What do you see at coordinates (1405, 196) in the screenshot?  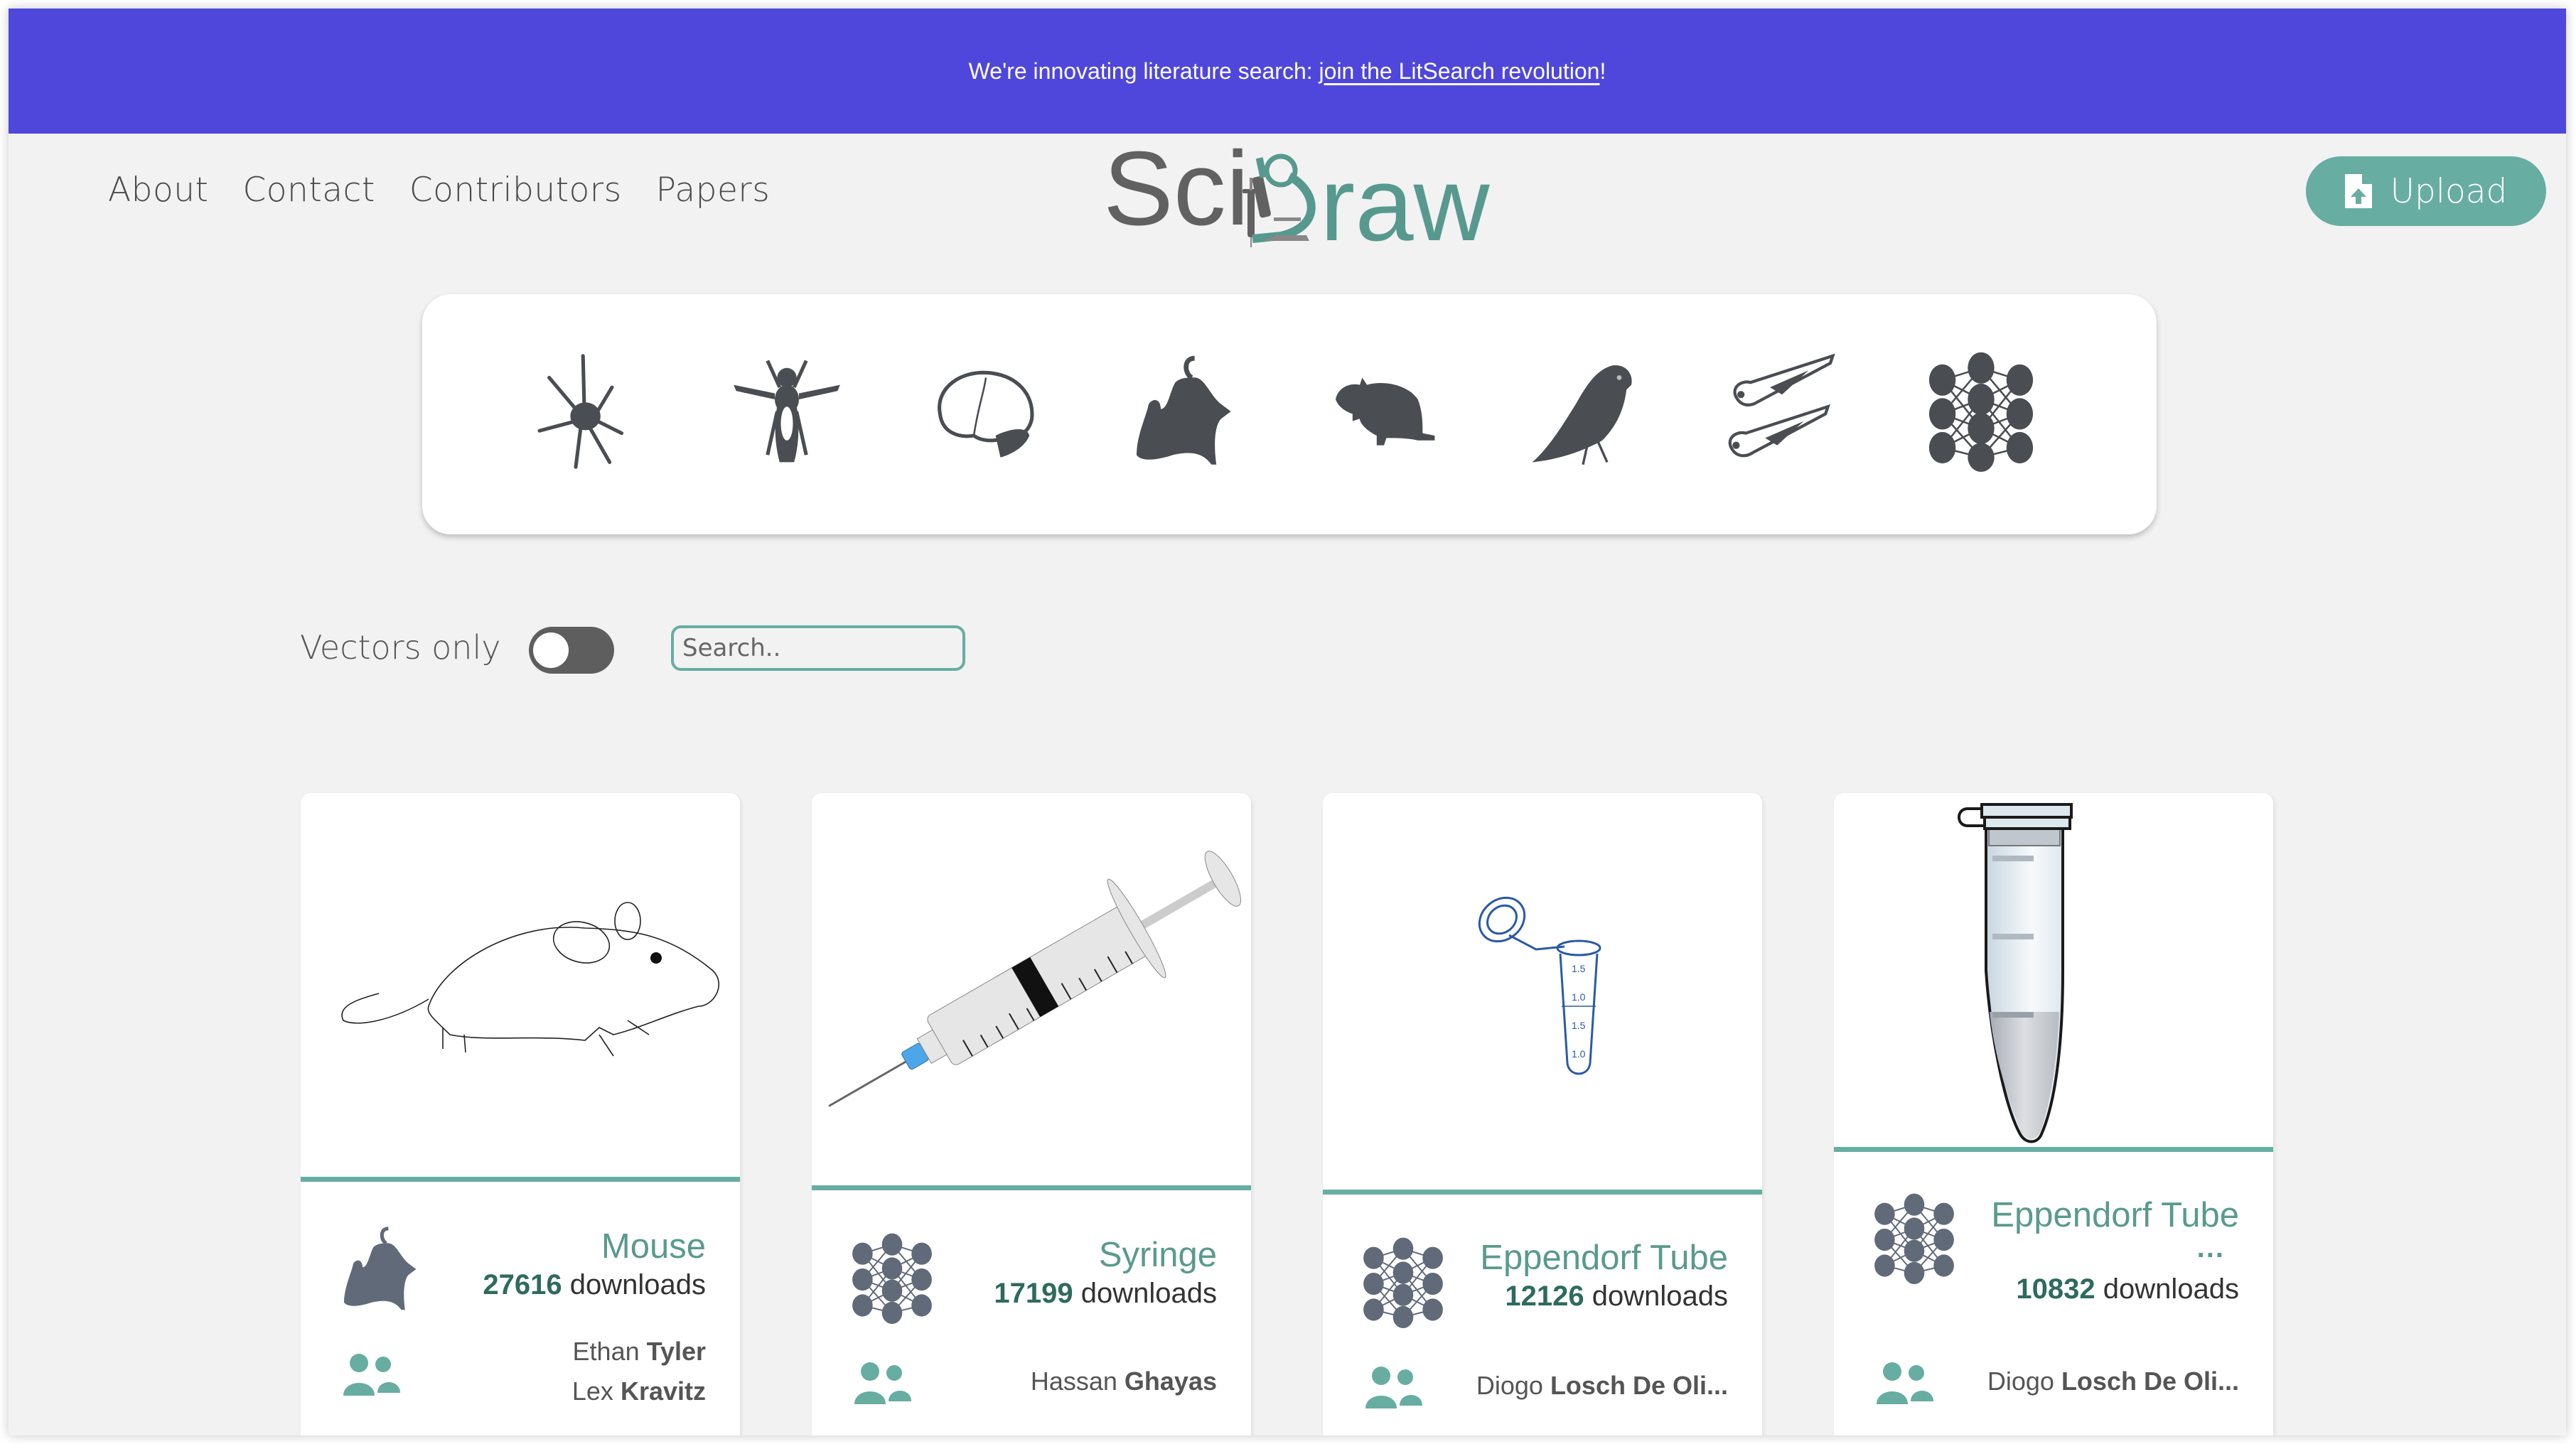 I see `logo-text-draw: raw` at bounding box center [1405, 196].